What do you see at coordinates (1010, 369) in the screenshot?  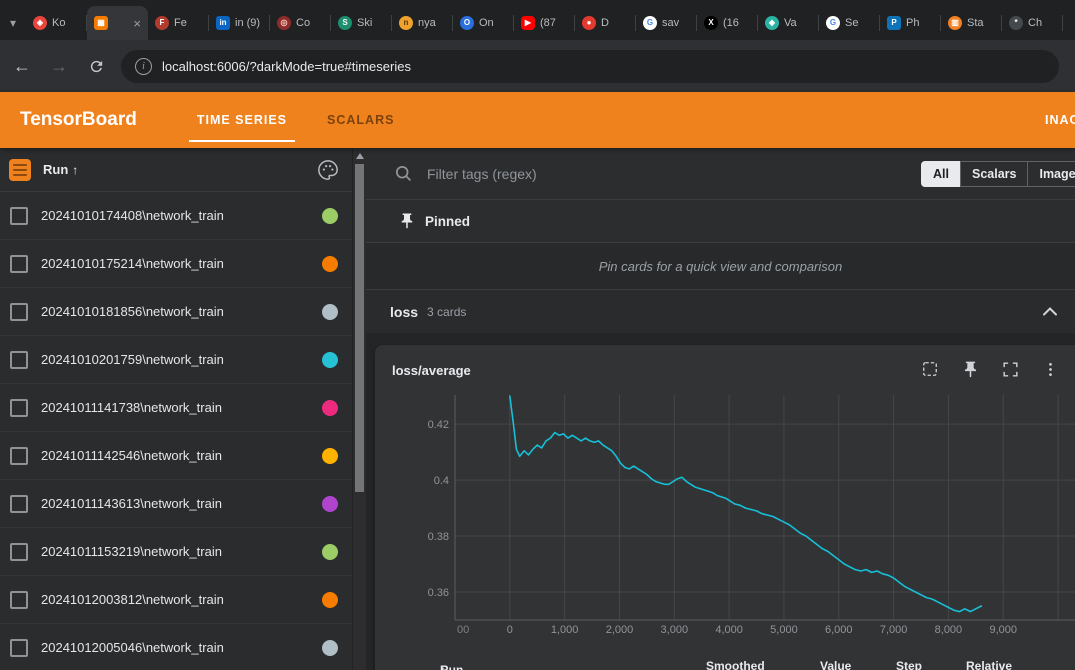 I see `fullscreen-button` at bounding box center [1010, 369].